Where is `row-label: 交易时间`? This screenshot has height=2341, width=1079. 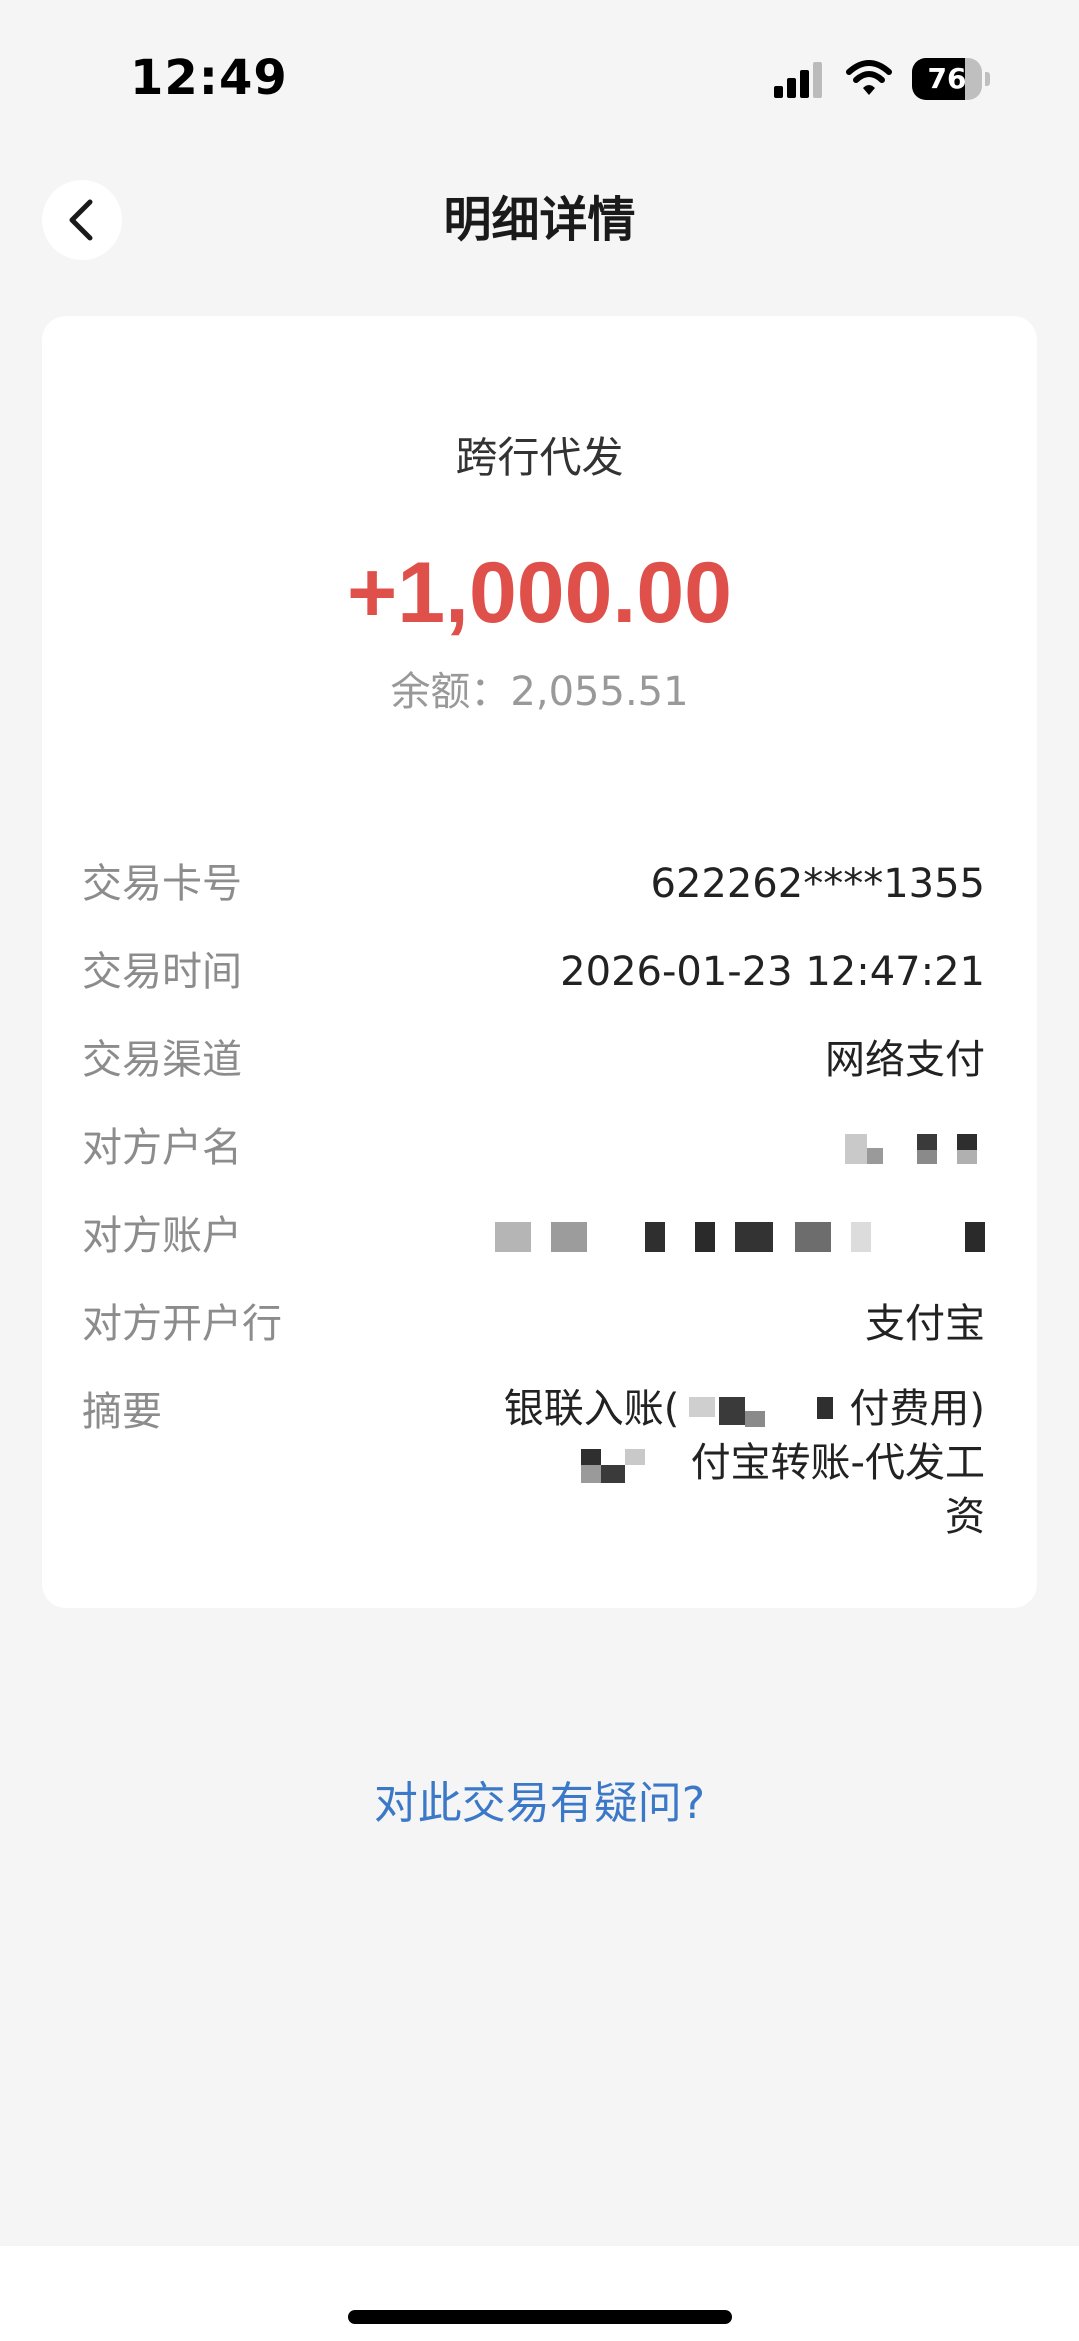 row-label: 交易时间 is located at coordinates (162, 972).